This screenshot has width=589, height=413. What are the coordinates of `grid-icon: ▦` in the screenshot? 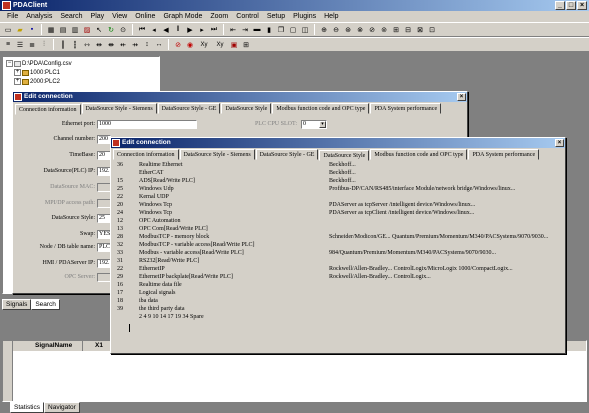 It's located at (51, 30).